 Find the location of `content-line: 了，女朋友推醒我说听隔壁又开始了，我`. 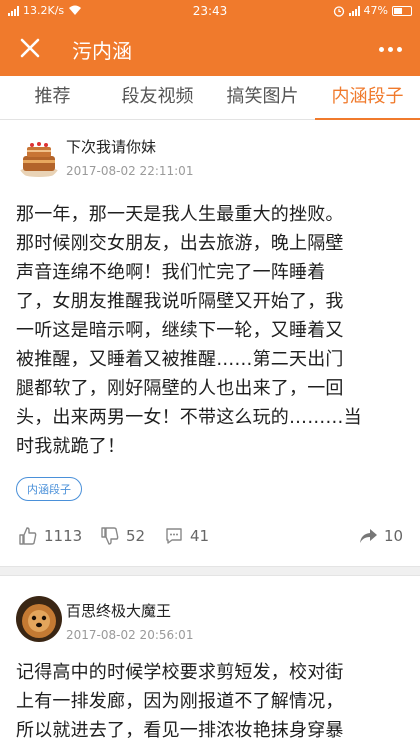

content-line: 了，女朋友推醒我说听隔壁又开始了，我 is located at coordinates (180, 301).